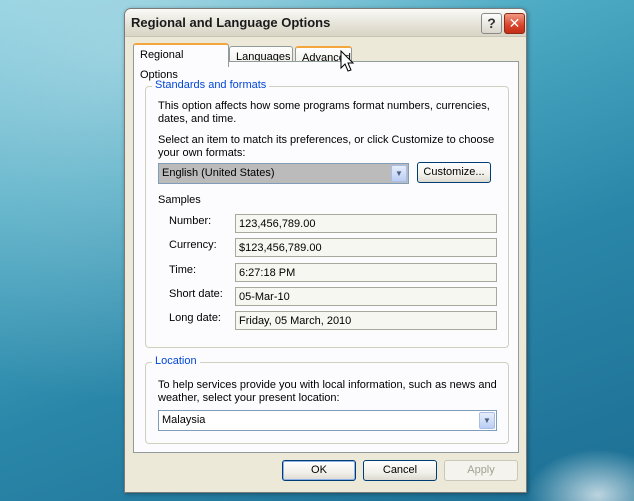 The image size is (634, 501). Describe the element at coordinates (196, 294) in the screenshot. I see `sample-short-date-label: Short date:` at that location.